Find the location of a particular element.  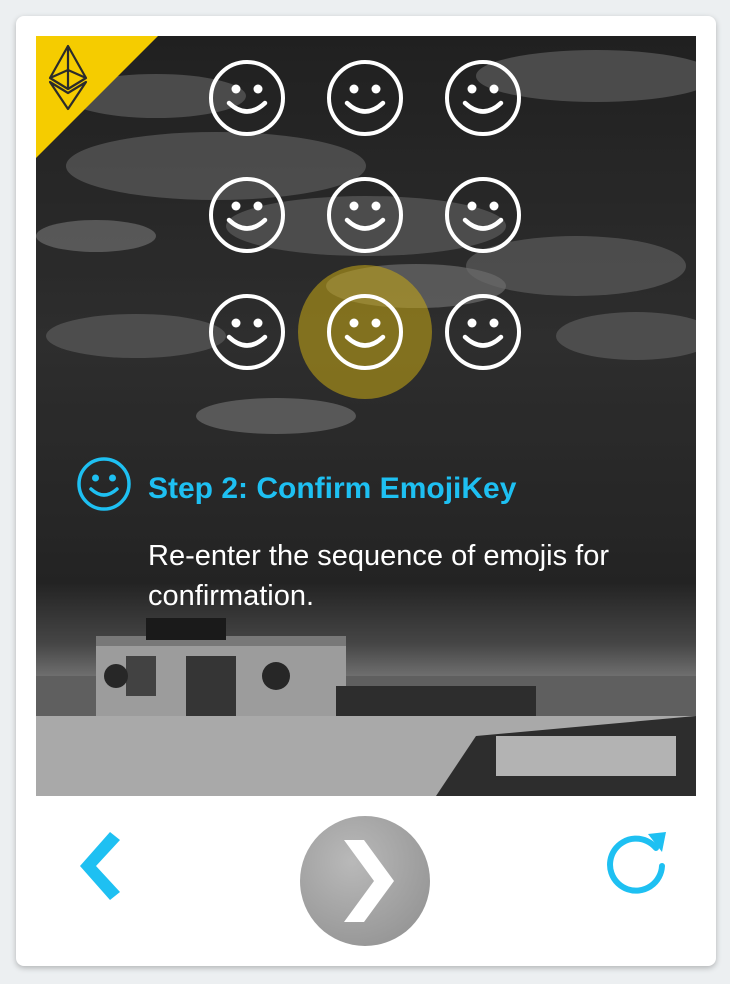

back-button is located at coordinates (99, 866).